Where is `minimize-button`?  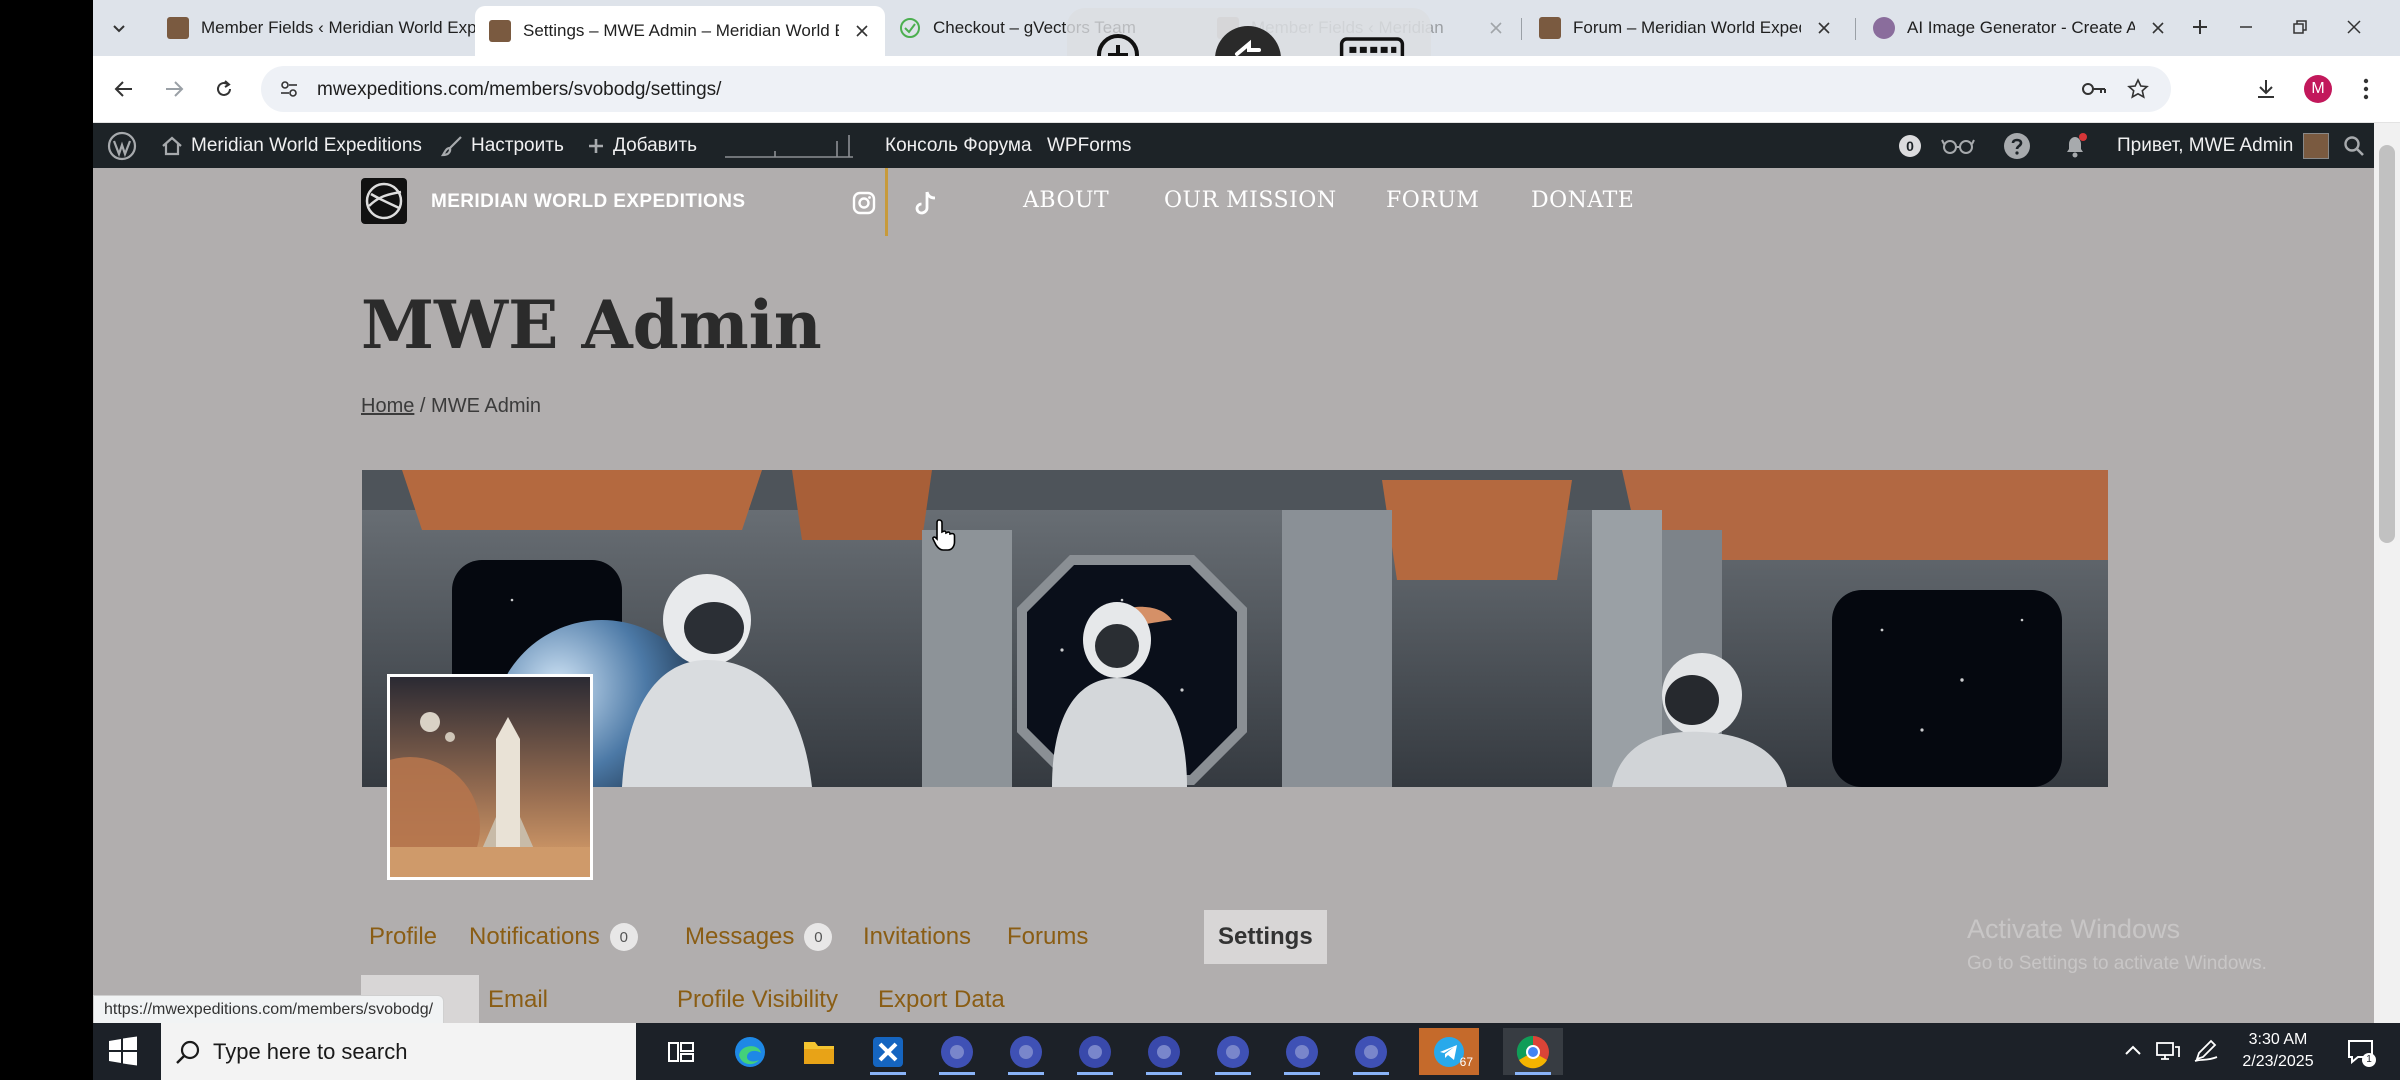 minimize-button is located at coordinates (2246, 27).